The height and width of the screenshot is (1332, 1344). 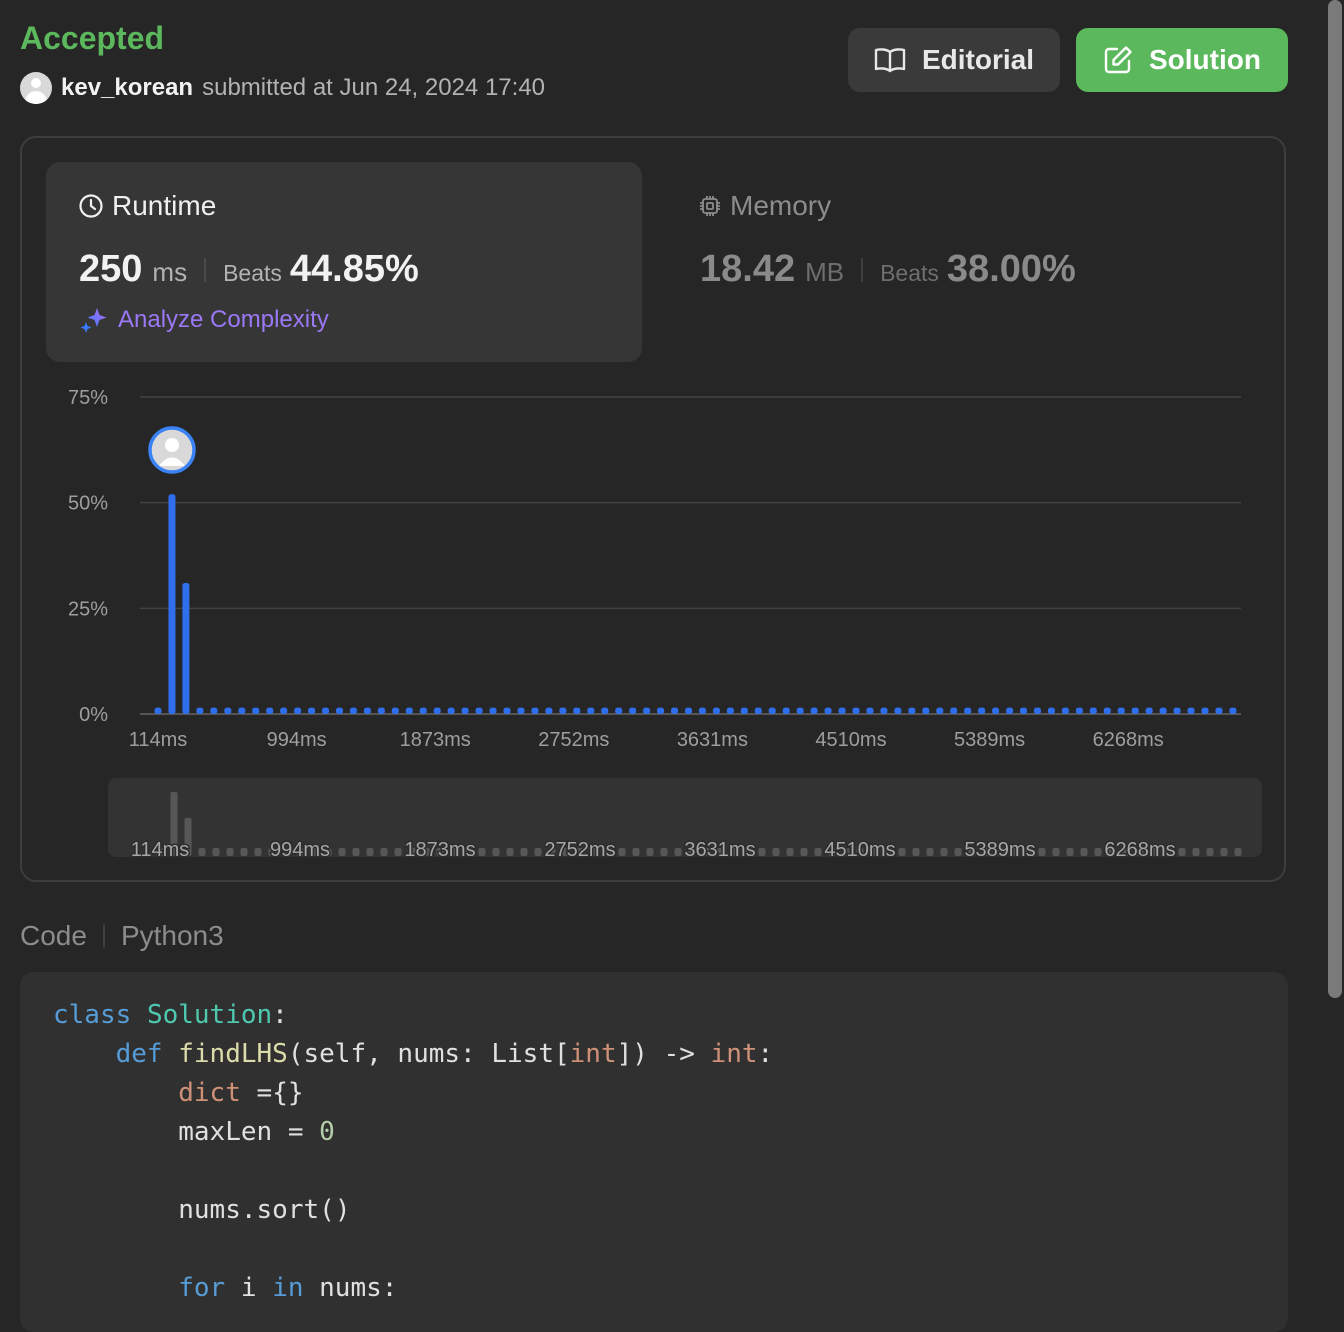 What do you see at coordinates (1128, 740) in the screenshot?
I see `x-tick-label: 6268ms` at bounding box center [1128, 740].